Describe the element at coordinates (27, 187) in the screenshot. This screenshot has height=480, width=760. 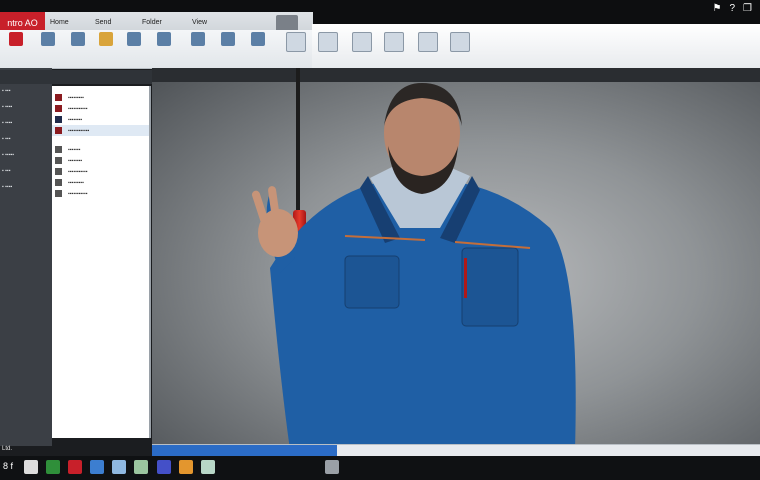
I see `sidebar-item-shortcuts: ▪ ▪▪▪▪` at that location.